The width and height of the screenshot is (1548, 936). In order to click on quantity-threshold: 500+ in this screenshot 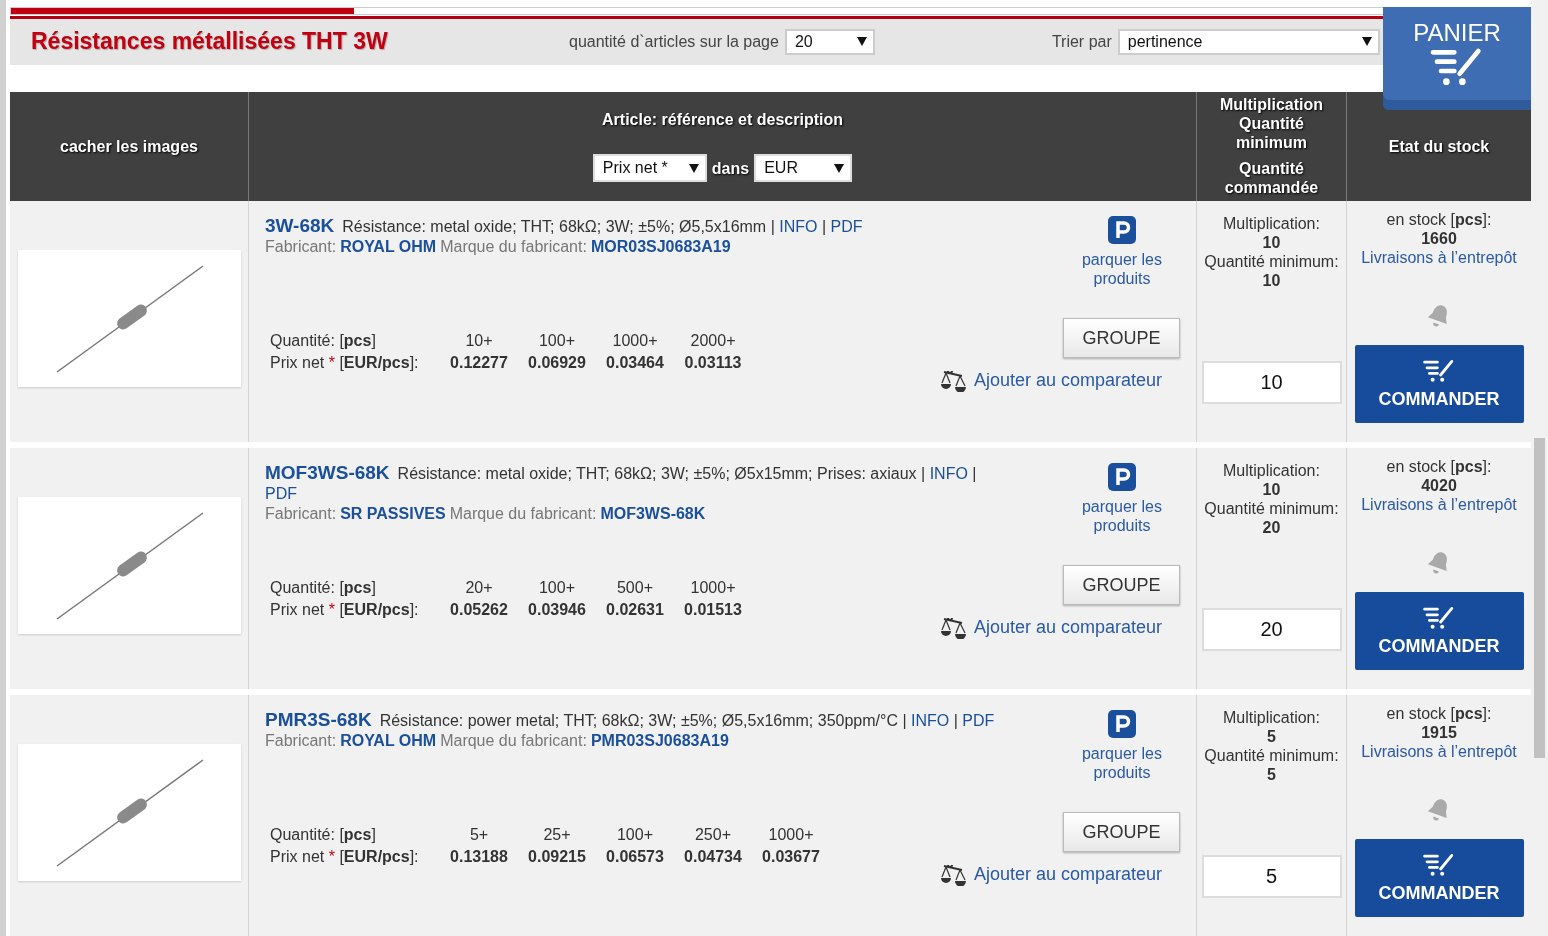, I will do `click(634, 588)`.